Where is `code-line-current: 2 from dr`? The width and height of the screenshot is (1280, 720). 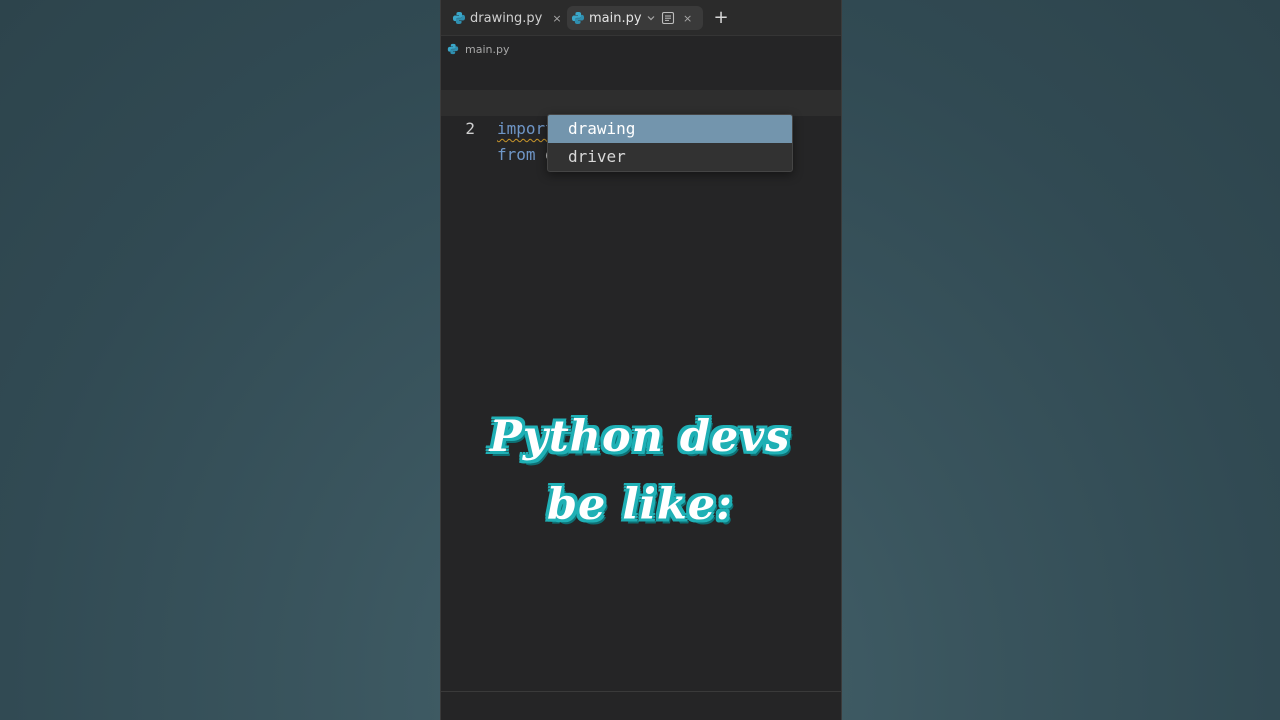 code-line-current: 2 from dr is located at coordinates (641, 127).